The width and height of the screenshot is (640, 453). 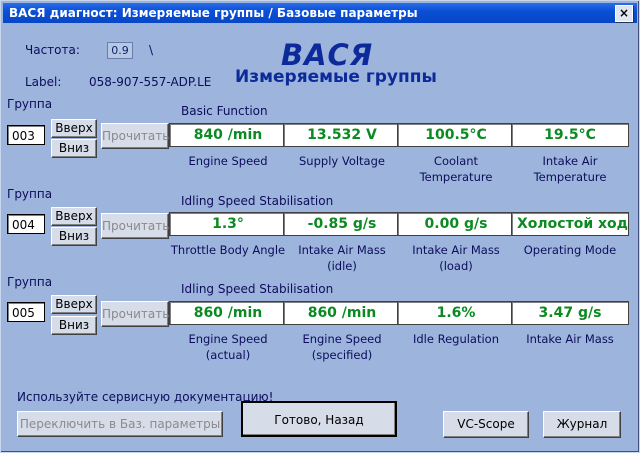 What do you see at coordinates (570, 224) in the screenshot?
I see `measured-value: Холостой ход` at bounding box center [570, 224].